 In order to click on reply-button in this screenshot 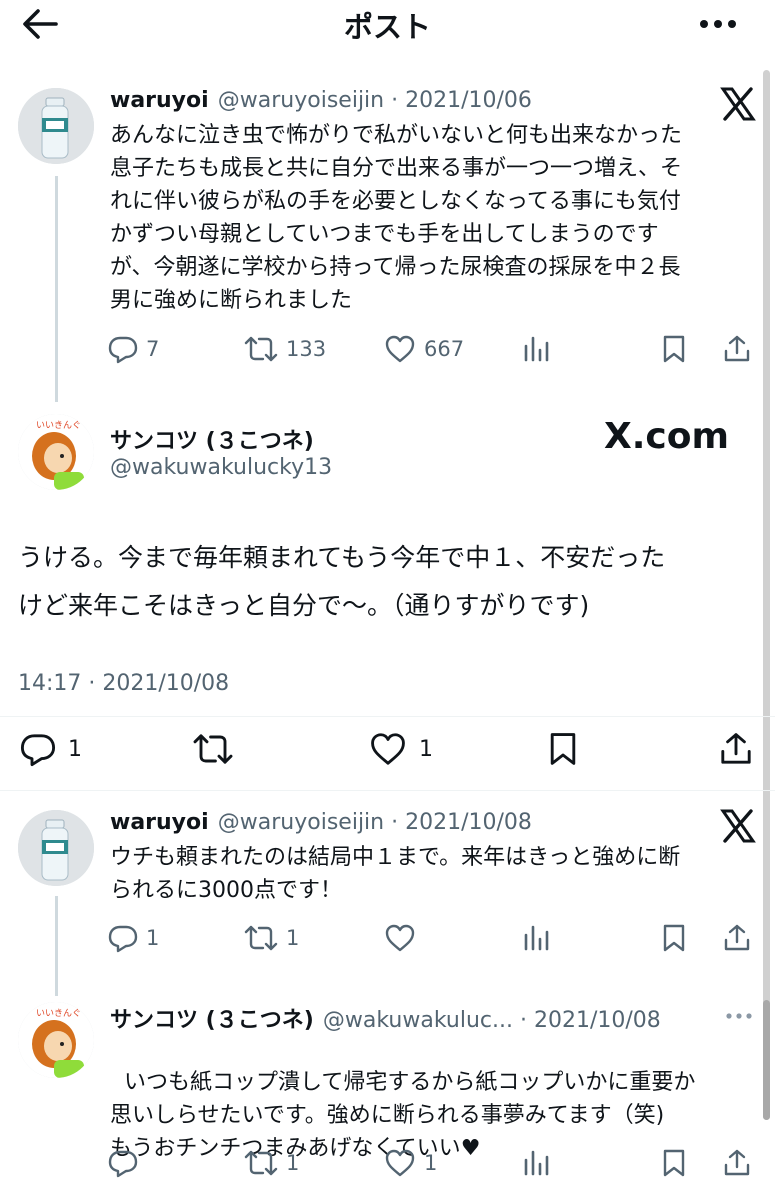, I will do `click(123, 1163)`.